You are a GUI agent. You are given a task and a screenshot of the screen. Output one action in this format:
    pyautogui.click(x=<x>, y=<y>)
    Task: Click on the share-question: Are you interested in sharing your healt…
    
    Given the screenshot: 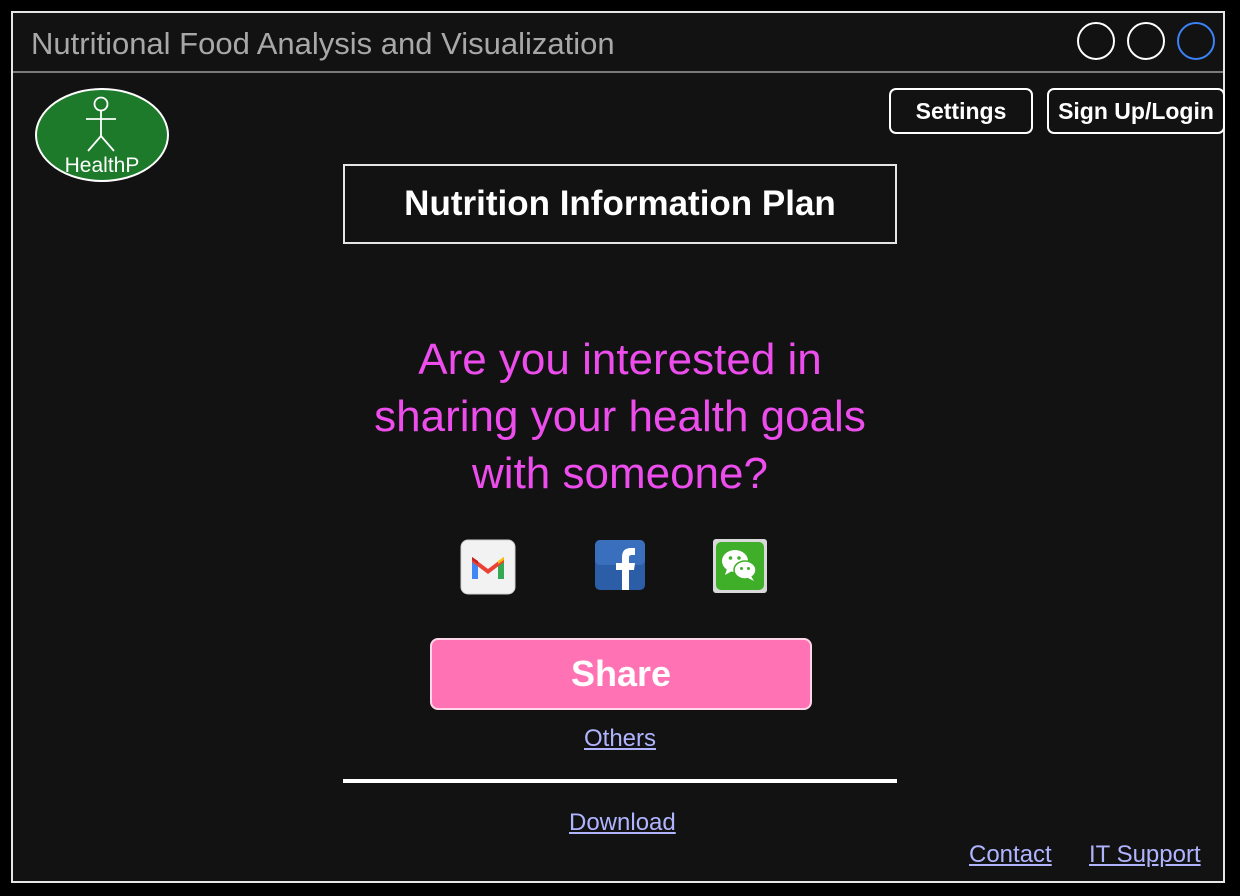 What is the action you would take?
    pyautogui.click(x=620, y=416)
    